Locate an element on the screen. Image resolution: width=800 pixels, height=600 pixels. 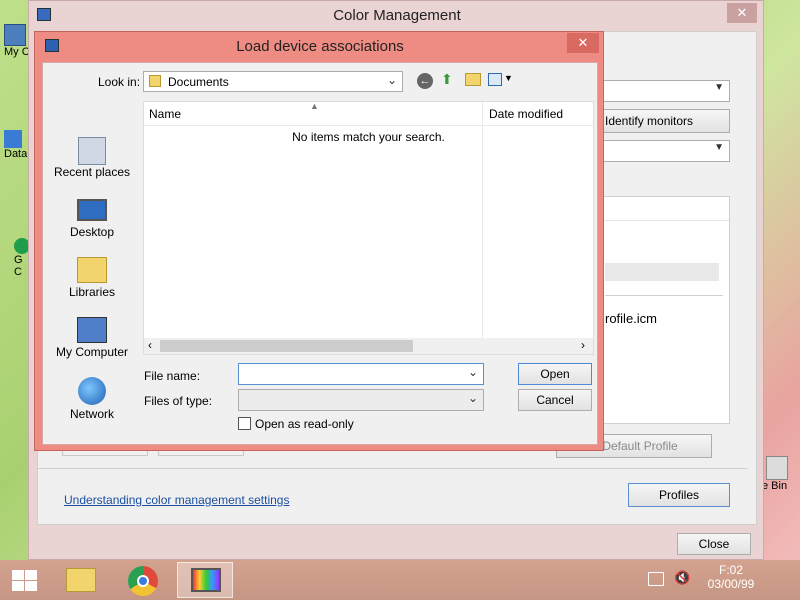
understanding-settings-link: Understanding color management settings is located at coordinates (176, 500).